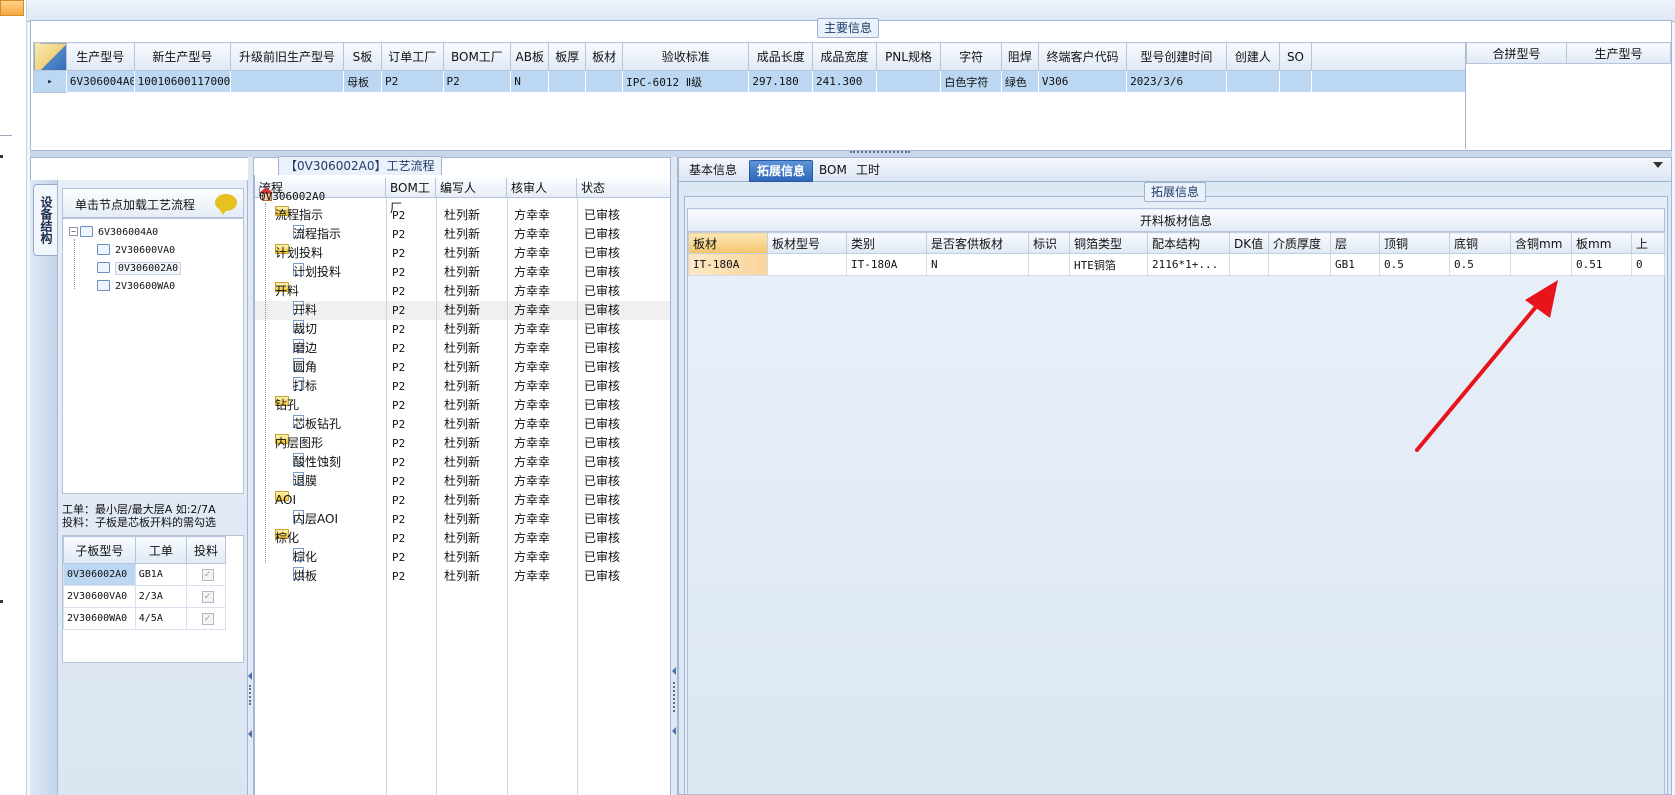  I want to click on tree-node: 2V30600VA0, so click(136, 251).